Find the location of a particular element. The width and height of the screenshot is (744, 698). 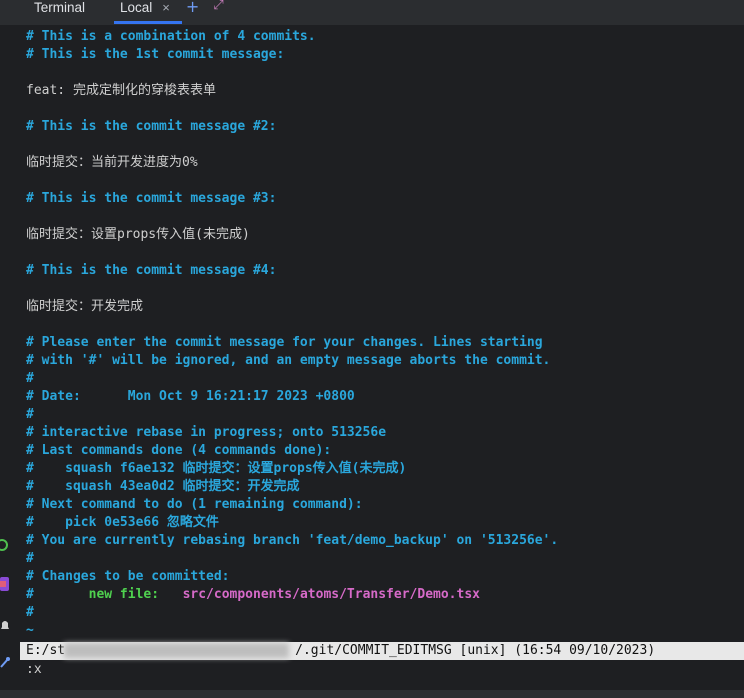

tab-local: Local × is located at coordinates (148, 12).